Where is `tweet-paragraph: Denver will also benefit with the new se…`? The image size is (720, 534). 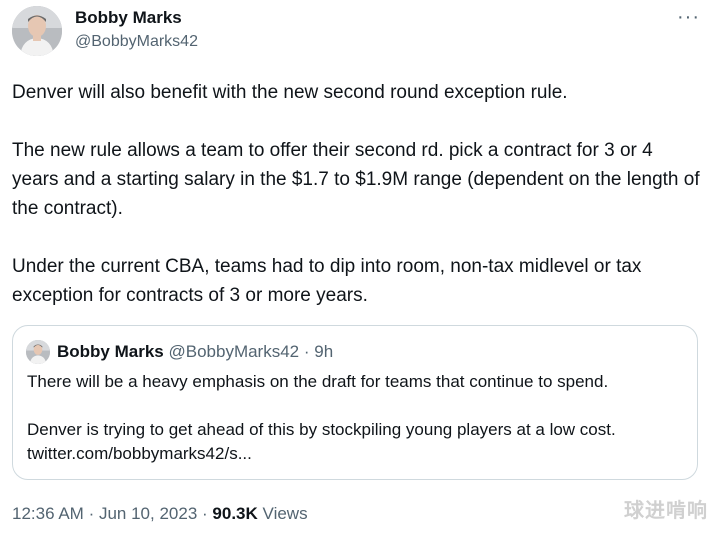 tweet-paragraph: Denver will also benefit with the new se… is located at coordinates (290, 92).